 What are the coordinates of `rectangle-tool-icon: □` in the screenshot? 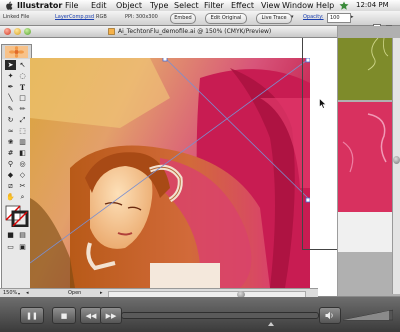 It's located at (22, 98).